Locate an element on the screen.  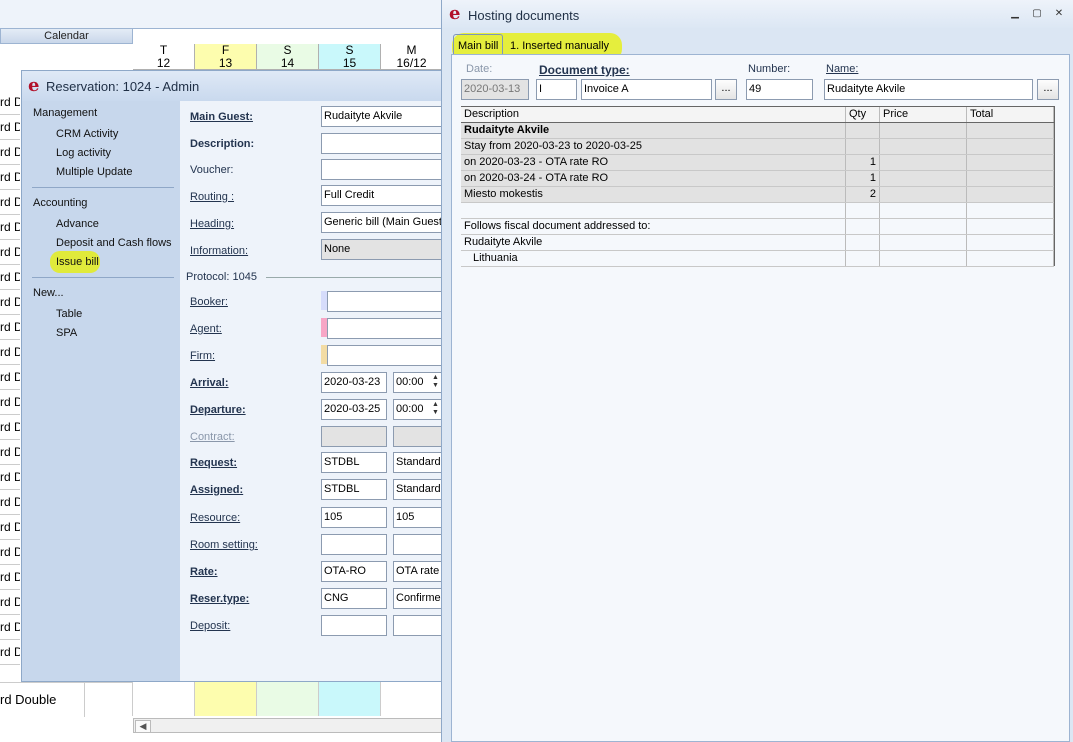
room-setting-code-field is located at coordinates (354, 544).